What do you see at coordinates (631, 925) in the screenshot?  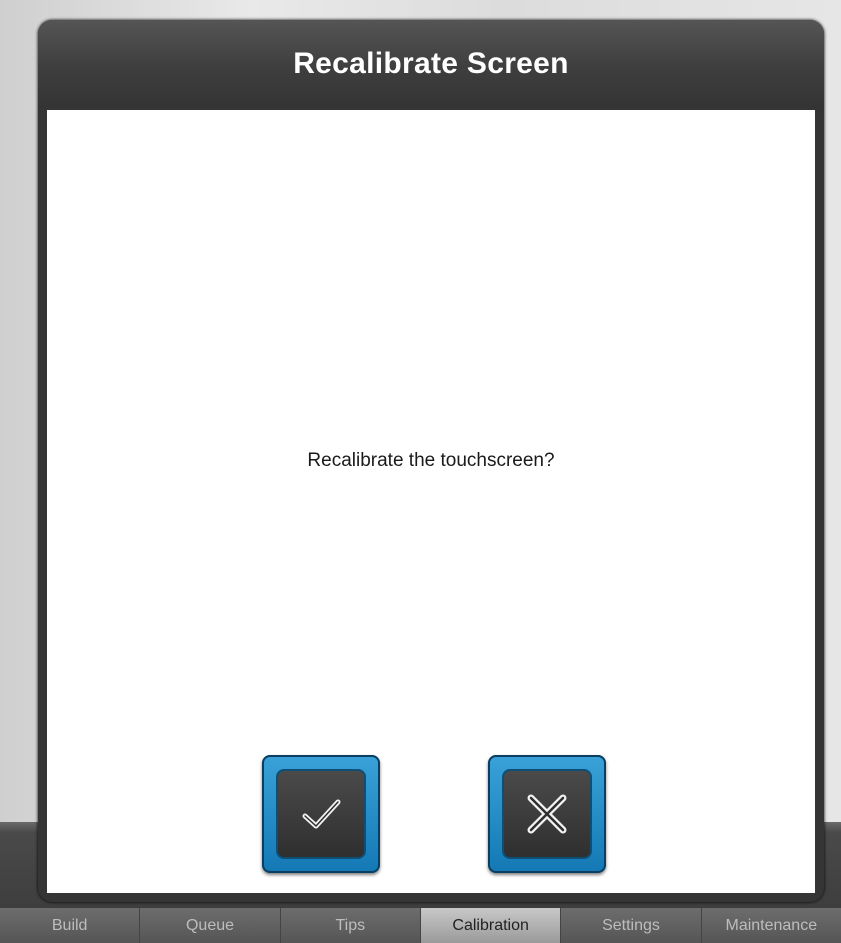 I see `tab-settings: Settings` at bounding box center [631, 925].